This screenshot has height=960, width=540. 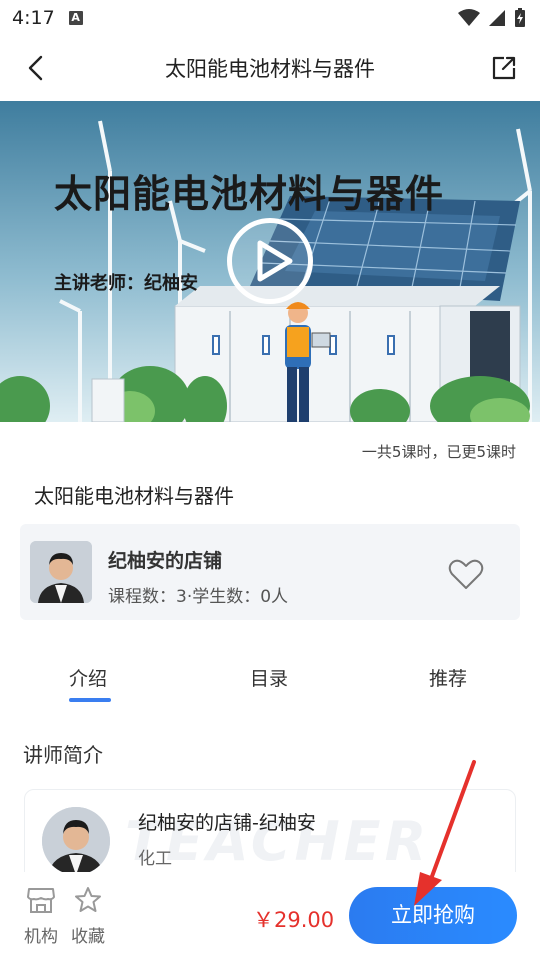 I want to click on back-button, so click(x=35, y=68).